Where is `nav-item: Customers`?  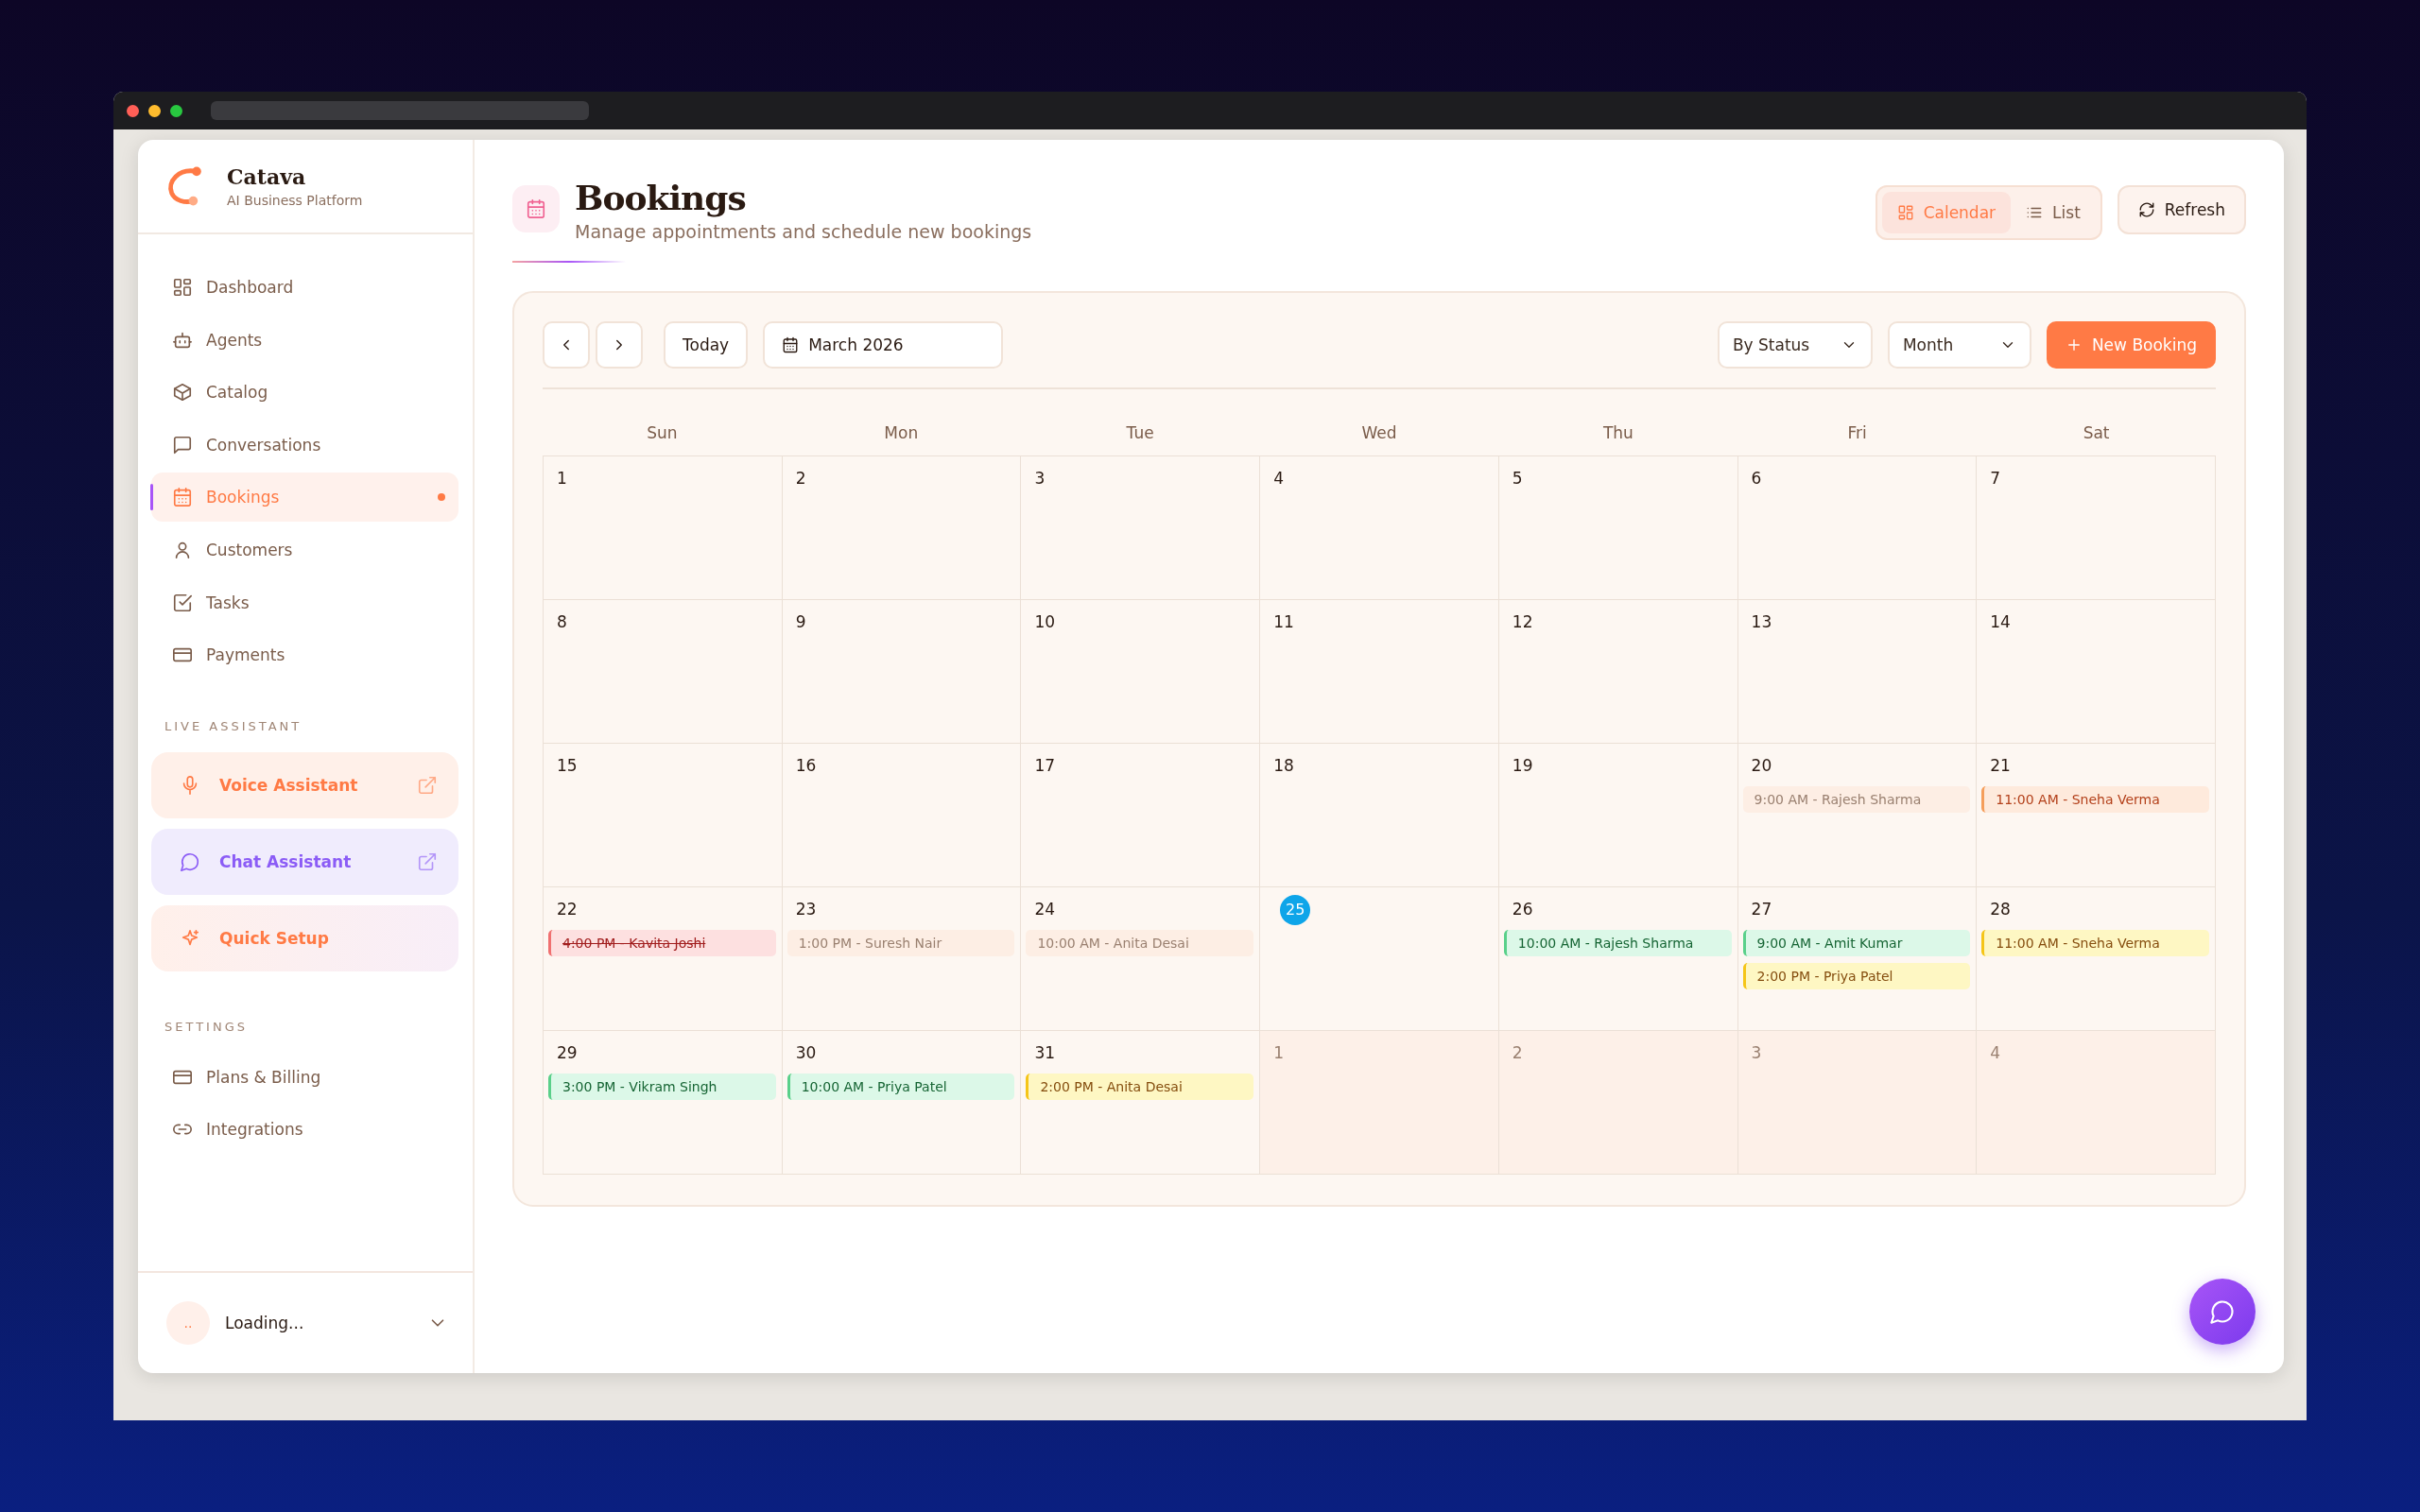 nav-item: Customers is located at coordinates (304, 549).